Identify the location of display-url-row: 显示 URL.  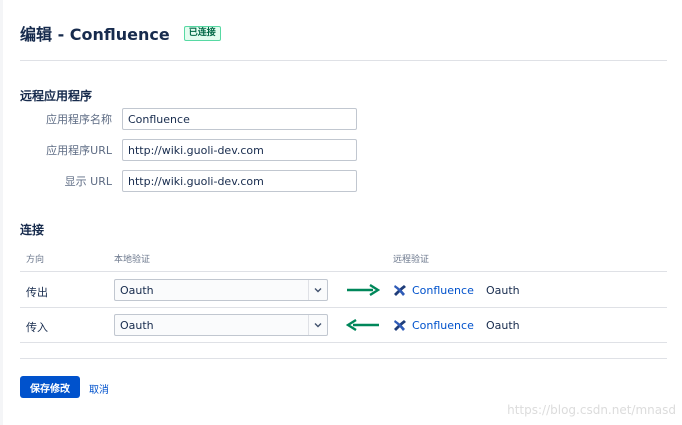
(200, 181).